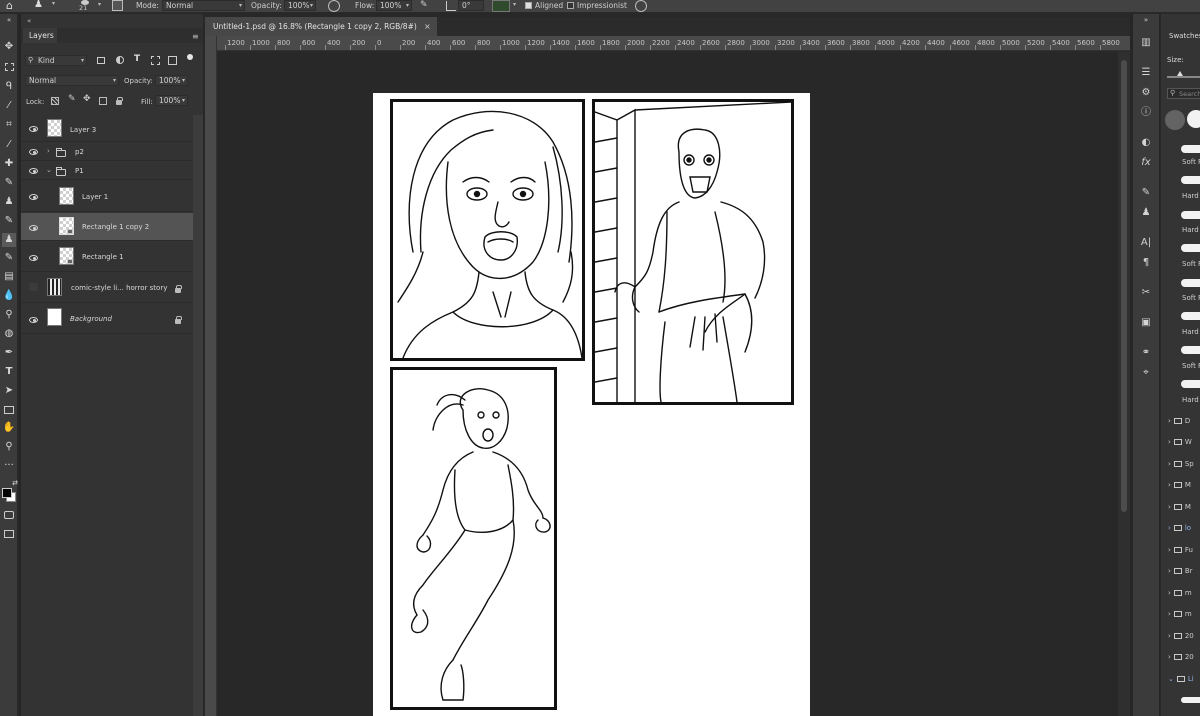 The image size is (1200, 716). I want to click on brush-folder: › W, so click(1180, 442).